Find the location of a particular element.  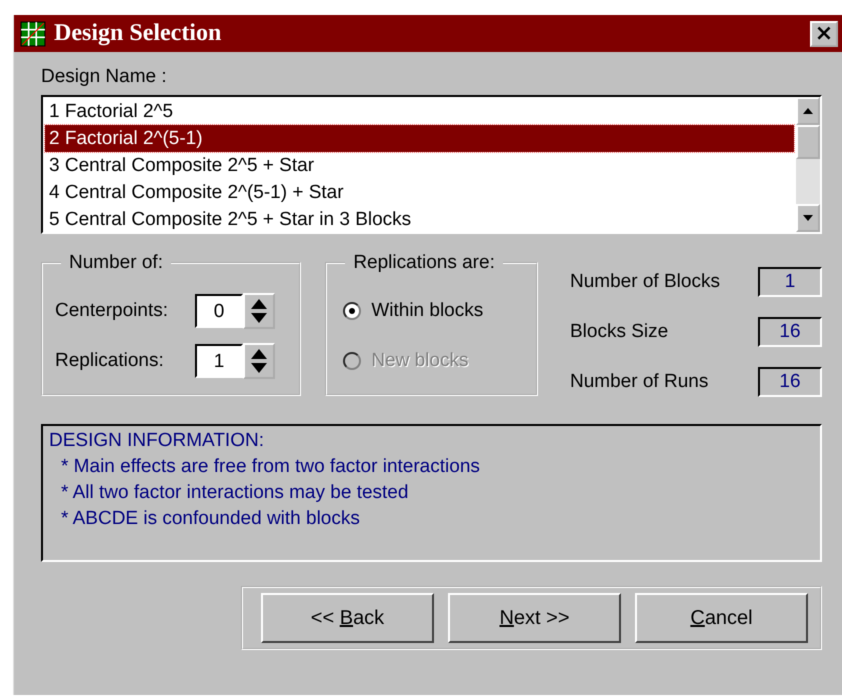

spinner-label: Centerpoints: is located at coordinates (112, 311).